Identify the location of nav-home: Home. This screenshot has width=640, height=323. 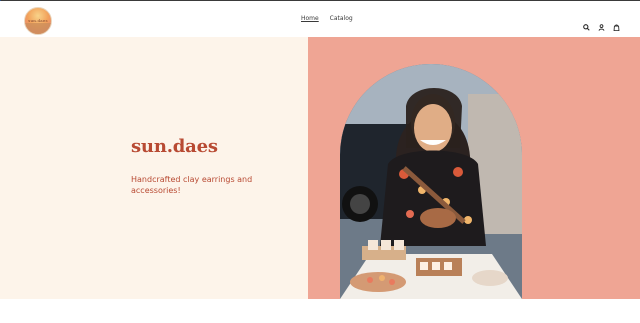
(310, 18).